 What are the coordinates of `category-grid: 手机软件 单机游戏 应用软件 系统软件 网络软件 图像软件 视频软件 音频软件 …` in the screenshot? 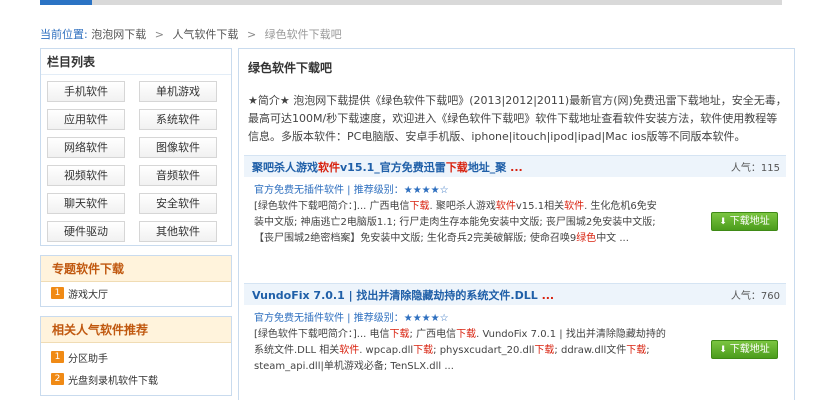 It's located at (136, 158).